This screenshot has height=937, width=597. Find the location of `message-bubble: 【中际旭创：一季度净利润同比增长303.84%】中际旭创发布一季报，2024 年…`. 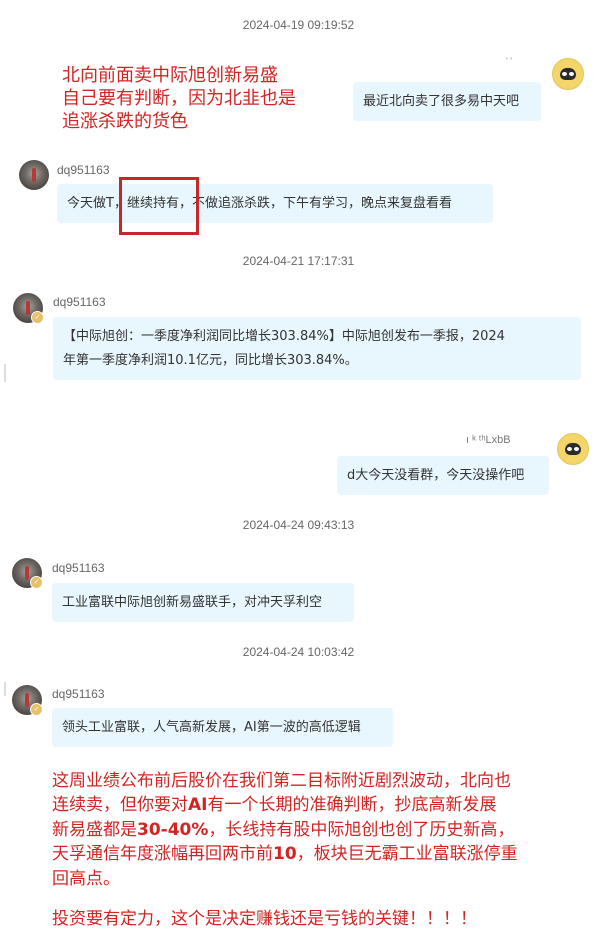

message-bubble: 【中际旭创：一季度净利润同比增长303.84%】中际旭创发布一季报，2024 年… is located at coordinates (317, 348).